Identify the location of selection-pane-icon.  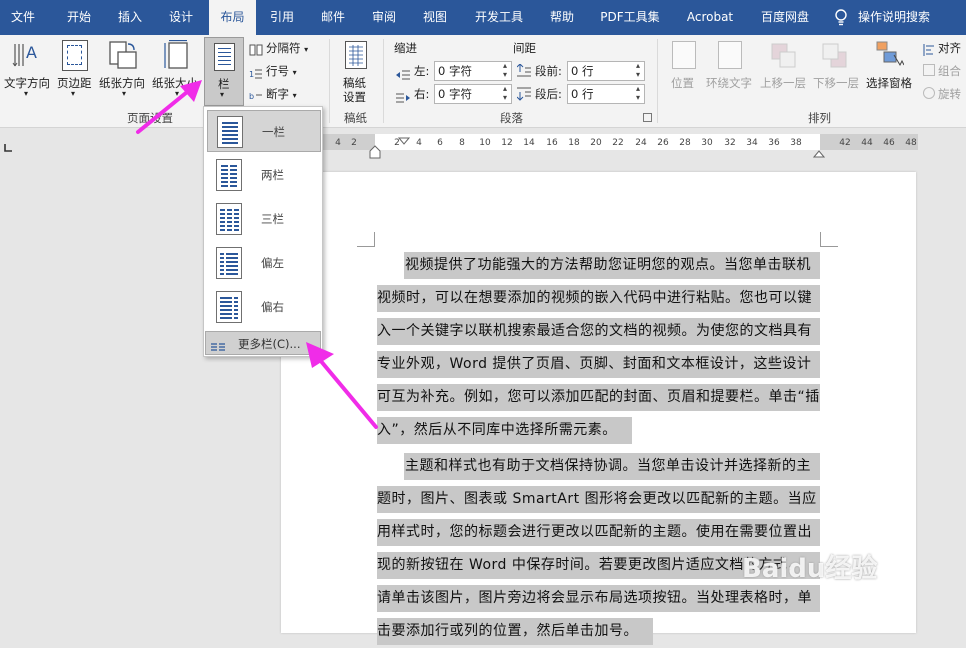
(890, 55).